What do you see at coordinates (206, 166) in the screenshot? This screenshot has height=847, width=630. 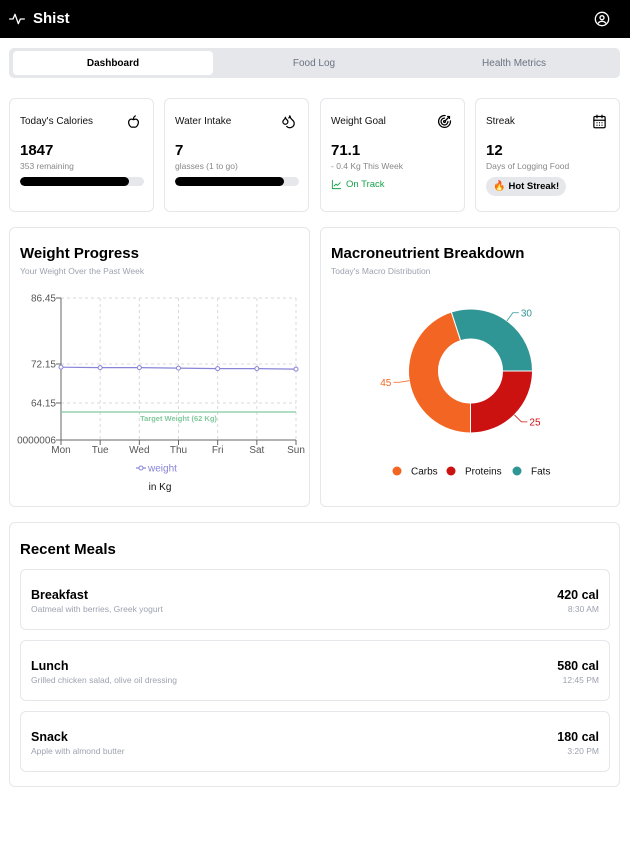 I see `water-remaining: glasses (1 to go)` at bounding box center [206, 166].